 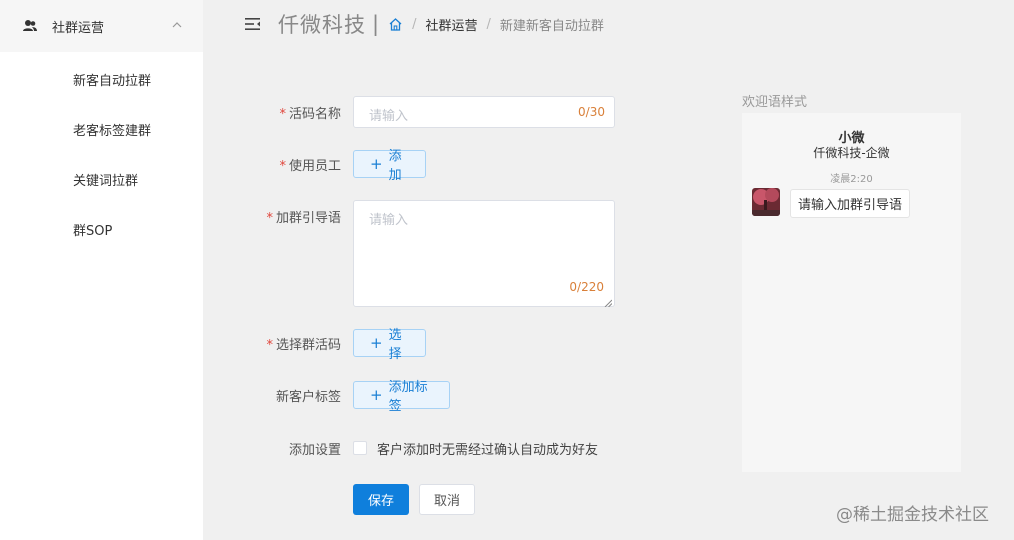 What do you see at coordinates (101, 229) in the screenshot?
I see `sidebar-item-group-sop: 群SOP` at bounding box center [101, 229].